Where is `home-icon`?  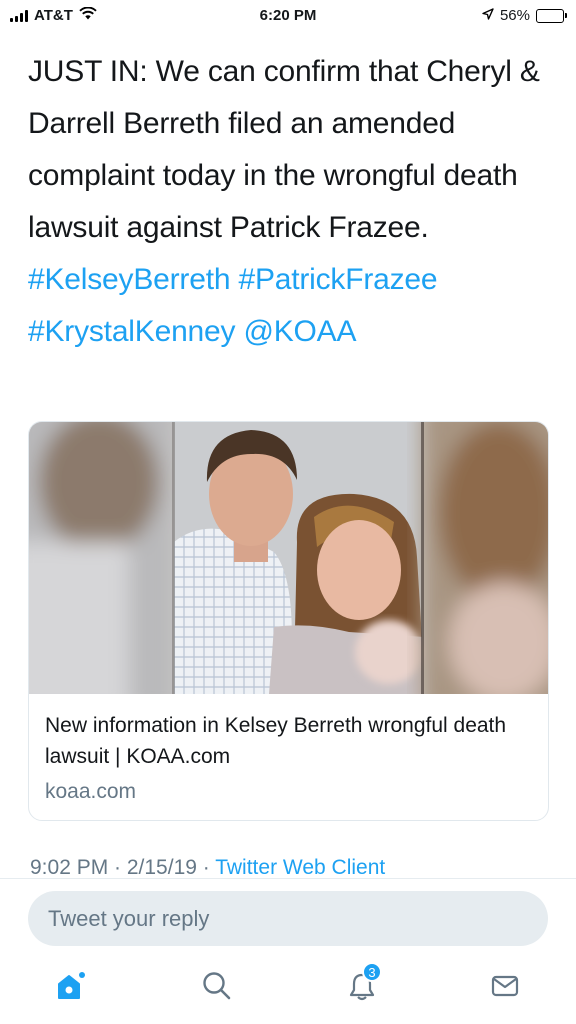 home-icon is located at coordinates (70, 988).